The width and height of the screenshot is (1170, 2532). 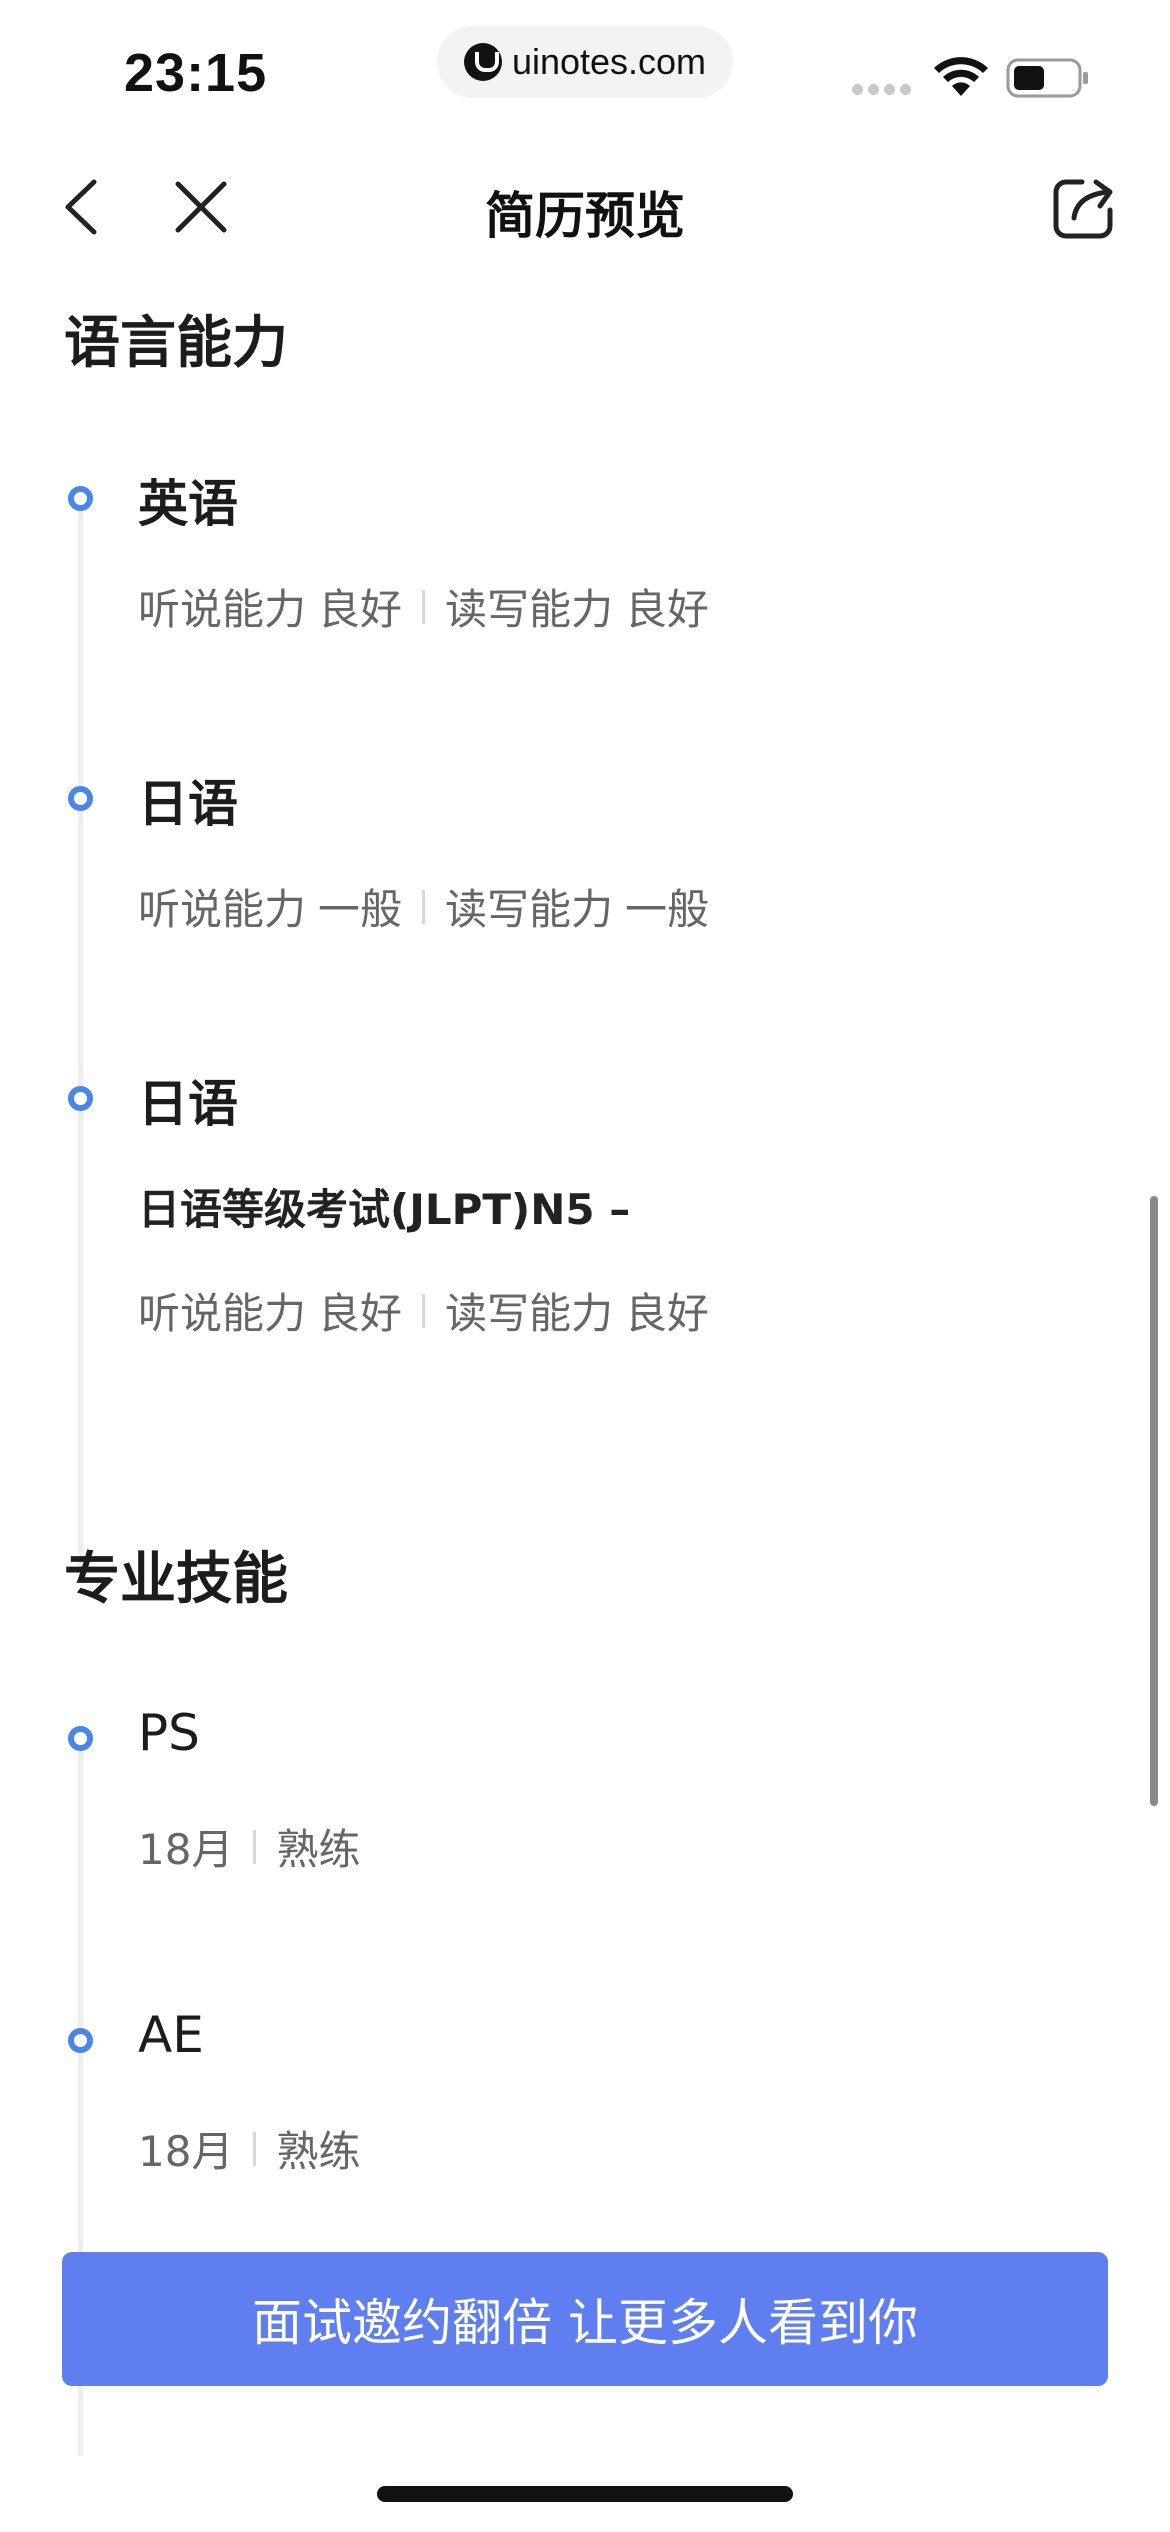 I want to click on skill-item-title: AE, so click(x=171, y=2035).